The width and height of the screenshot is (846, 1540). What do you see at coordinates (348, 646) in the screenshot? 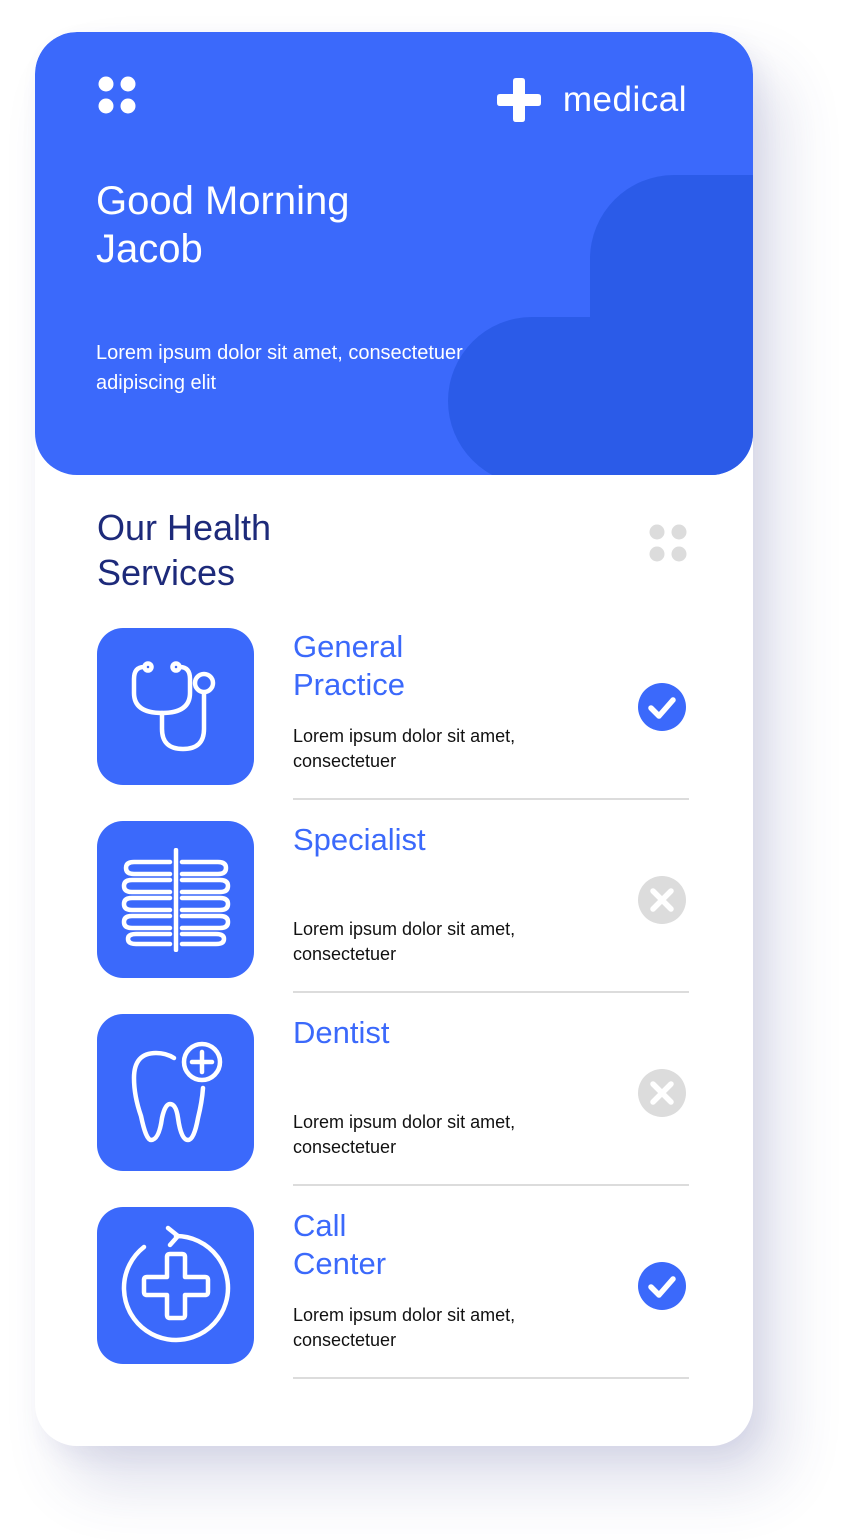
I see `service-name-line: General` at bounding box center [348, 646].